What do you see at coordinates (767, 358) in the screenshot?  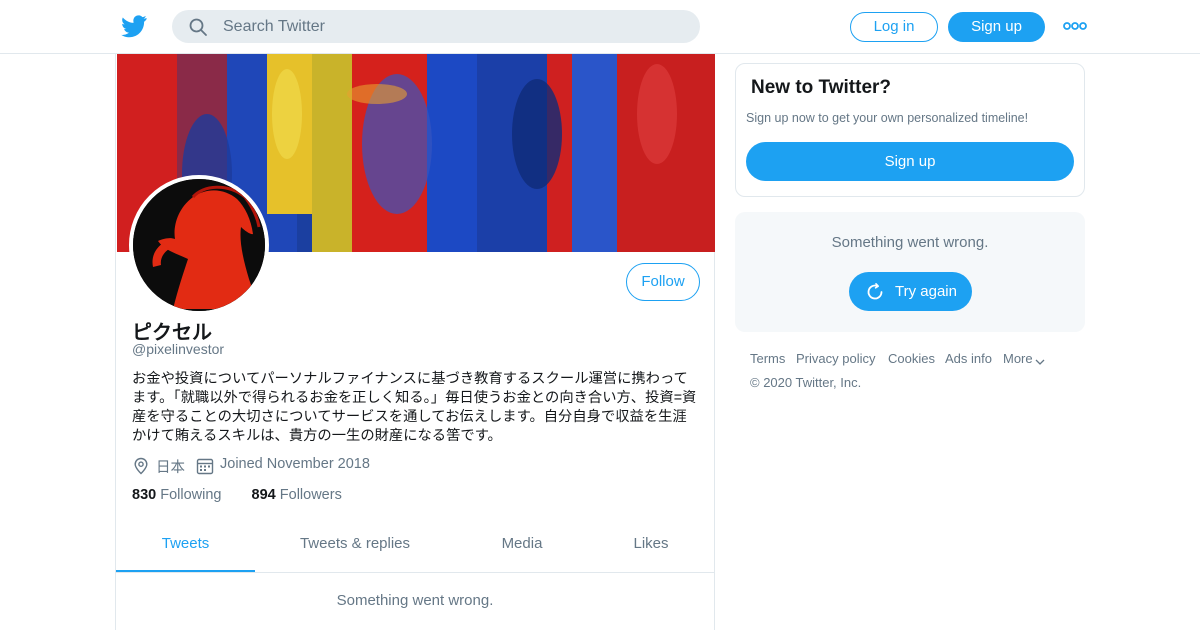 I see `footer-link-terms: Terms` at bounding box center [767, 358].